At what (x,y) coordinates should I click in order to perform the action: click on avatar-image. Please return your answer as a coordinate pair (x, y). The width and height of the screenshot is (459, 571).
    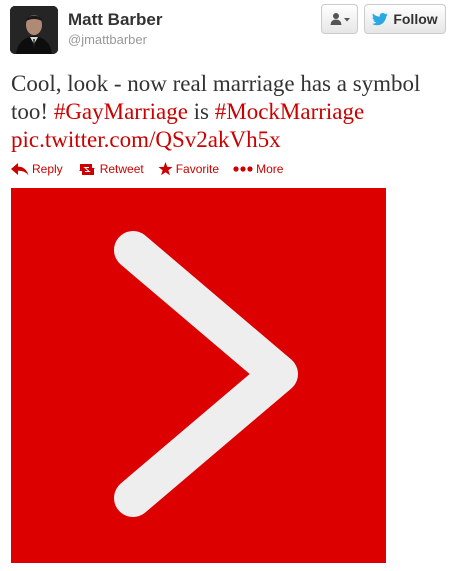
    Looking at the image, I should click on (34, 30).